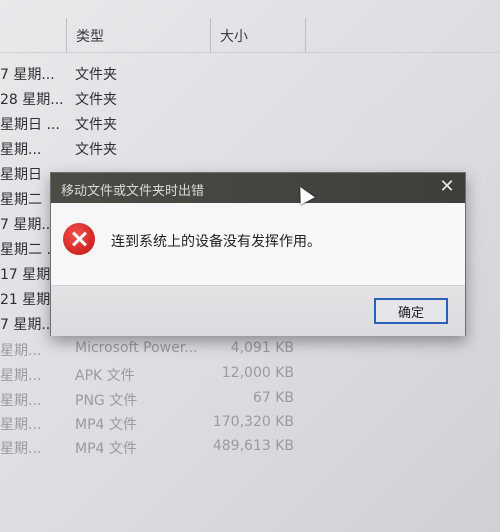 Image resolution: width=500 pixels, height=532 pixels. Describe the element at coordinates (250, 402) in the screenshot. I see `file-row: 星期... PNG 文件 67 KB` at that location.